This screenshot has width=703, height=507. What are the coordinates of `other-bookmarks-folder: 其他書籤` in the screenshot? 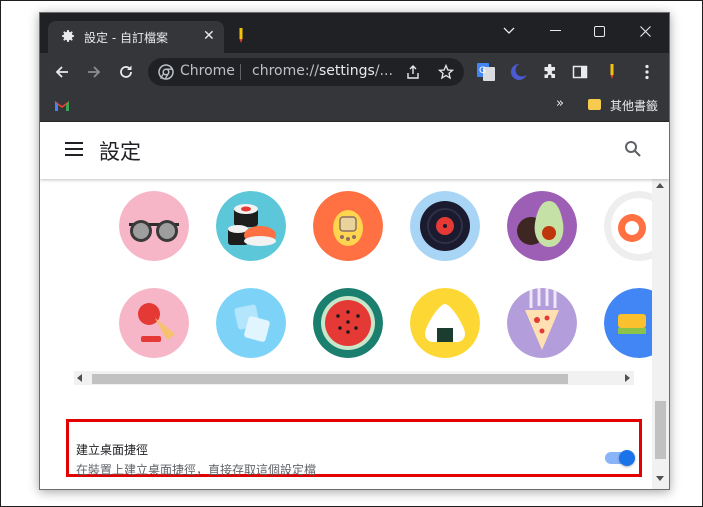 It's located at (634, 105).